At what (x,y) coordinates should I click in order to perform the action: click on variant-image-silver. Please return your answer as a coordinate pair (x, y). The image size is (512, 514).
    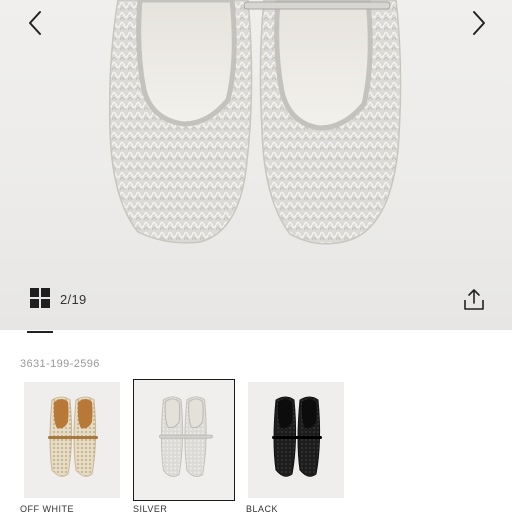
    Looking at the image, I should click on (184, 440).